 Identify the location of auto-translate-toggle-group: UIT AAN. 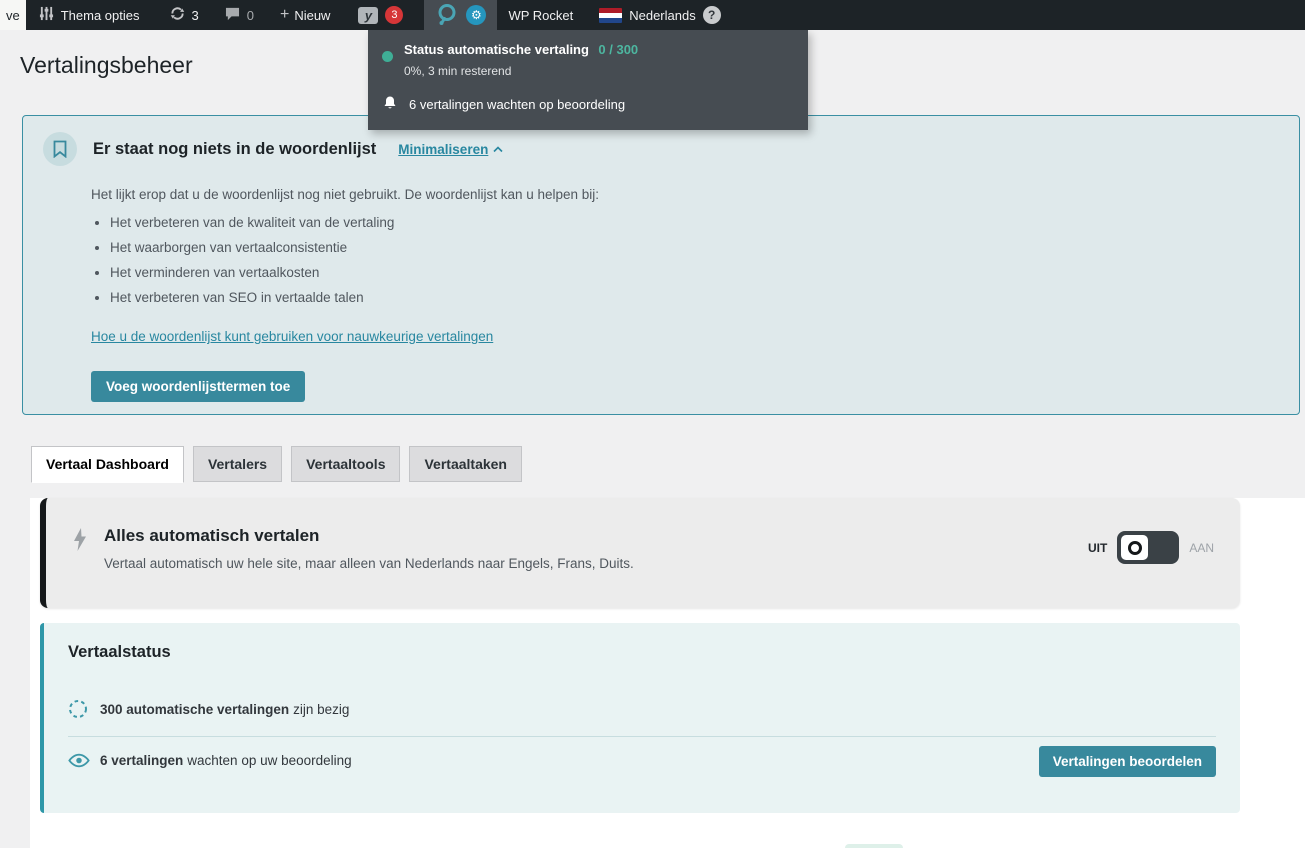
(1151, 547).